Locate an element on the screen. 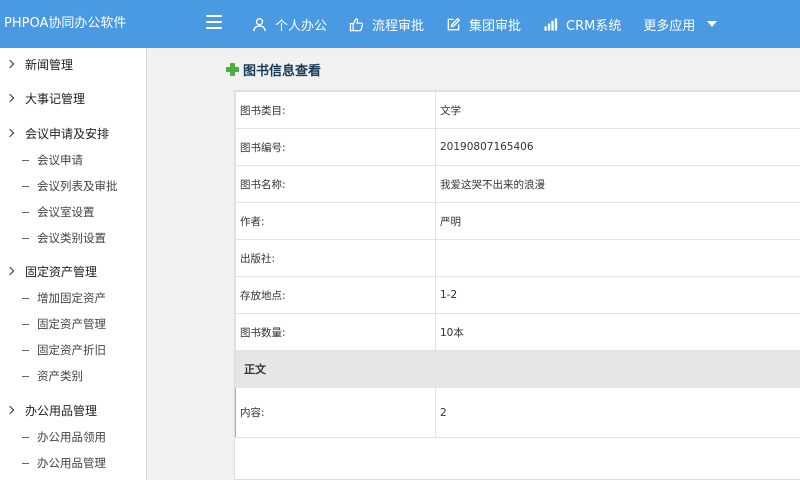 The image size is (800, 480). top-nav: 个人办公 流程审批 集团审批 CRM系统 更多应用 is located at coordinates (485, 24).